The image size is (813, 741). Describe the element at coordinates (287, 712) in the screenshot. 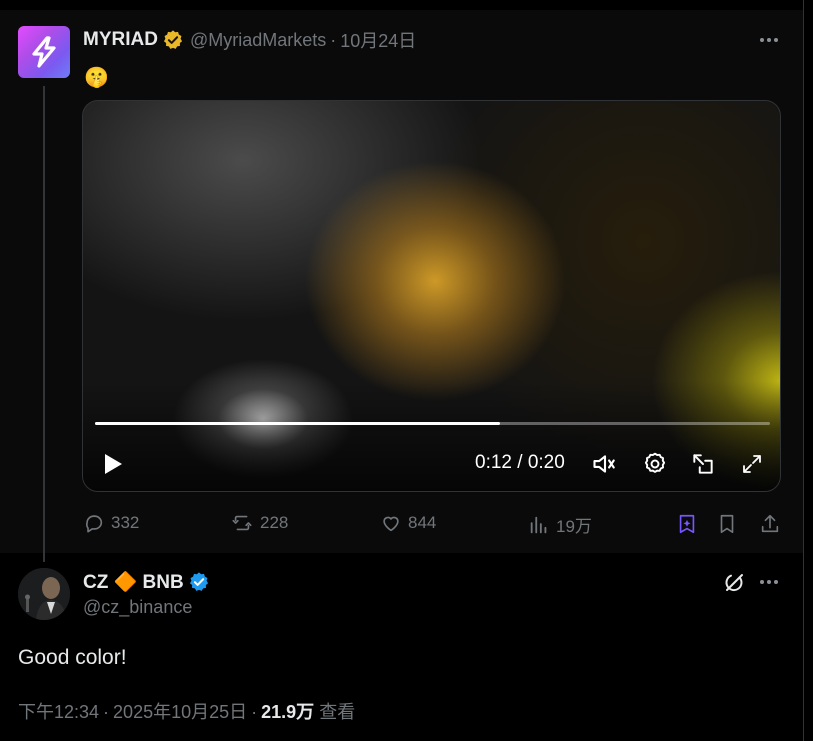

I see `views-count: 21.9万` at that location.